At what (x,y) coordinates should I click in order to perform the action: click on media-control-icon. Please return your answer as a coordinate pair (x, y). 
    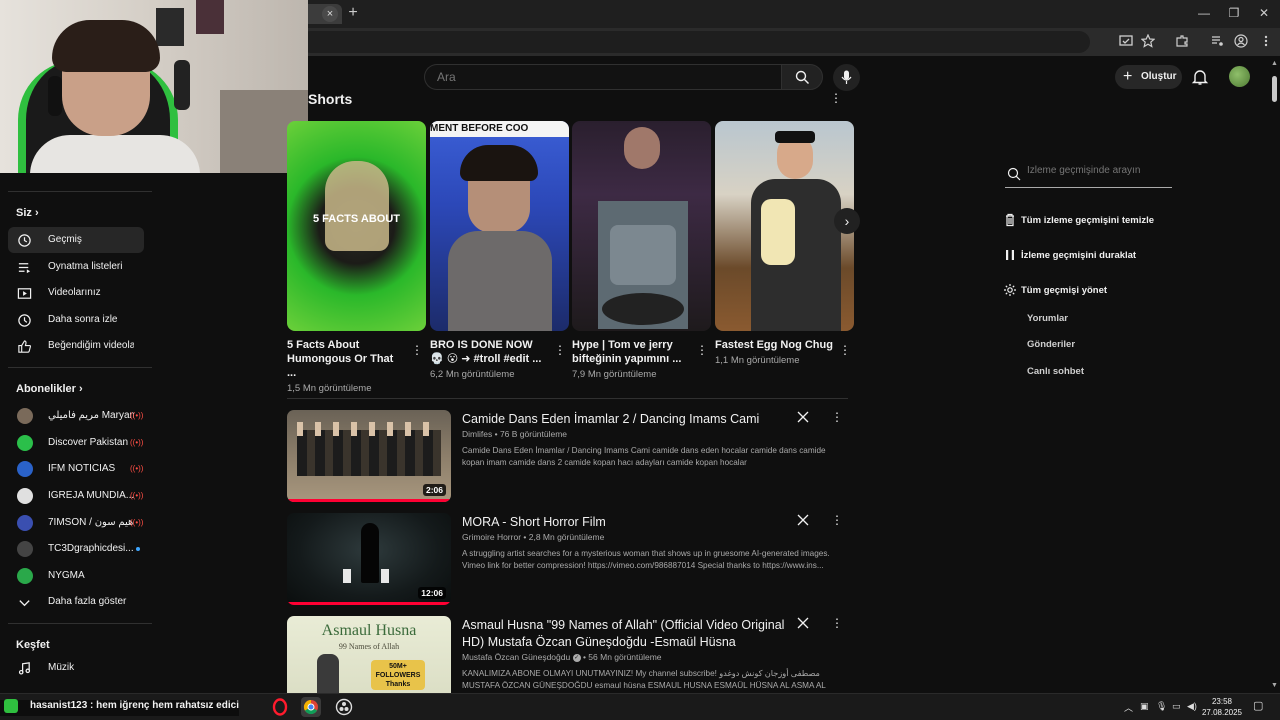
    Looking at the image, I should click on (1217, 42).